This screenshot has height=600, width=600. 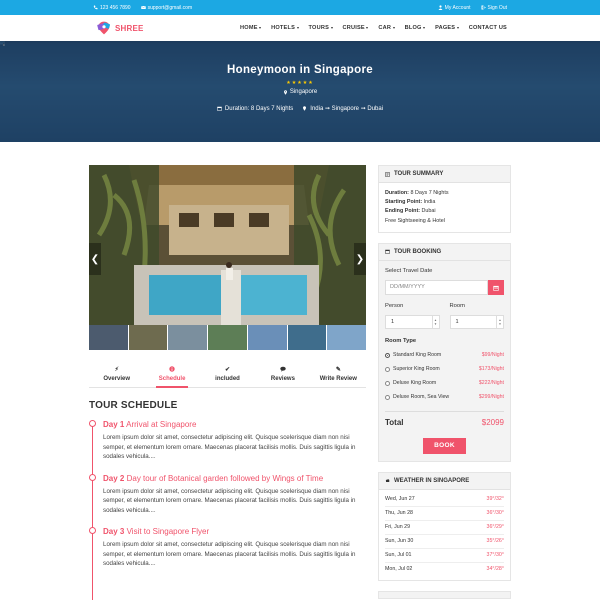 I want to click on topbar-phone: 123 456 7890, so click(x=112, y=8).